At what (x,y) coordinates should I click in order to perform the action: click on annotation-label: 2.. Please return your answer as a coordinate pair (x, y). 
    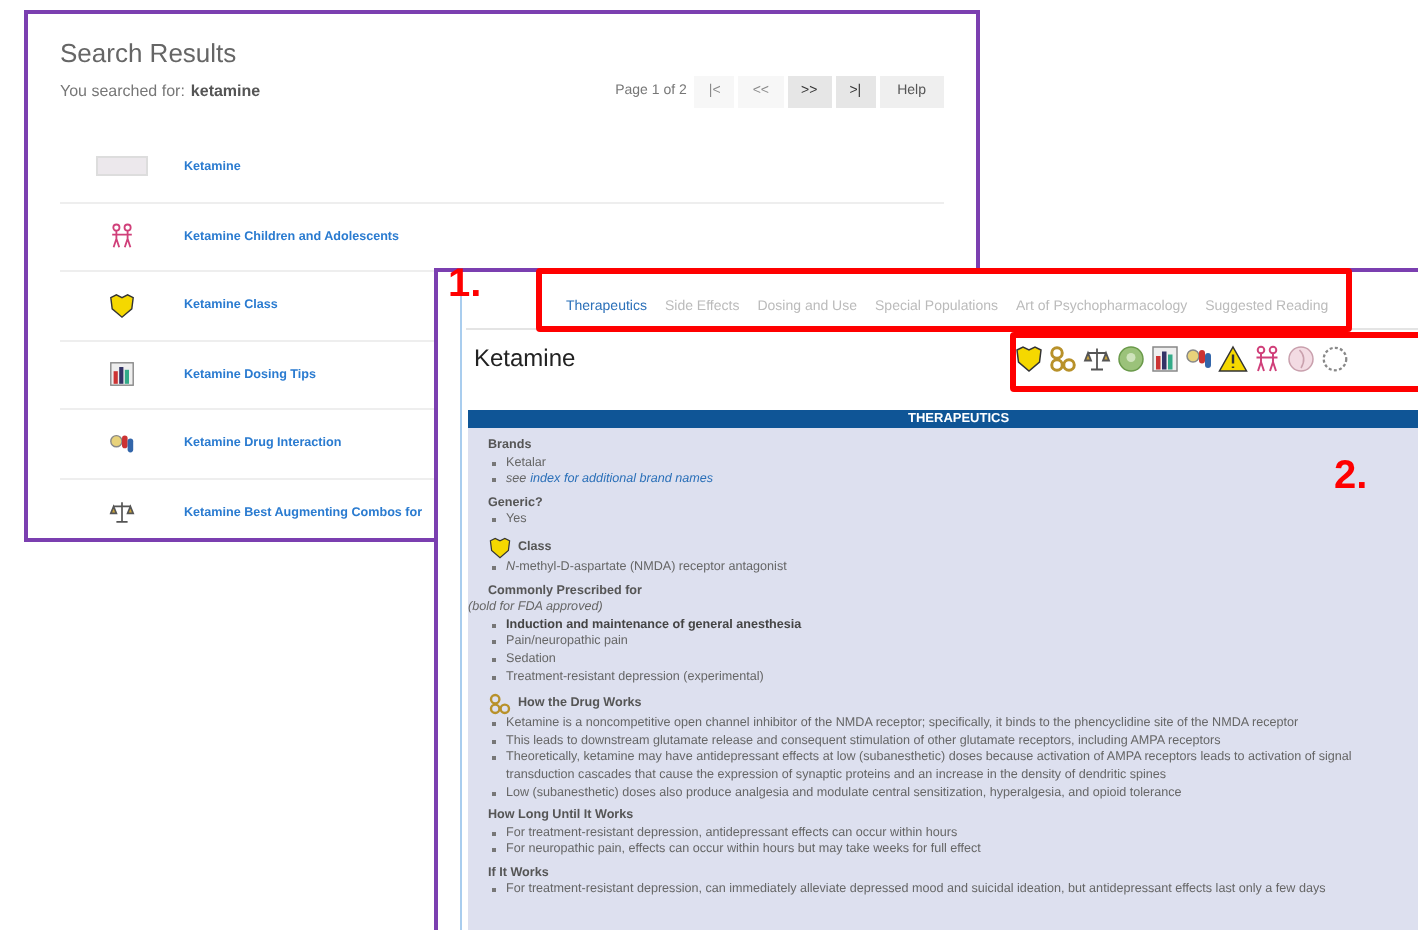
    Looking at the image, I should click on (1351, 476).